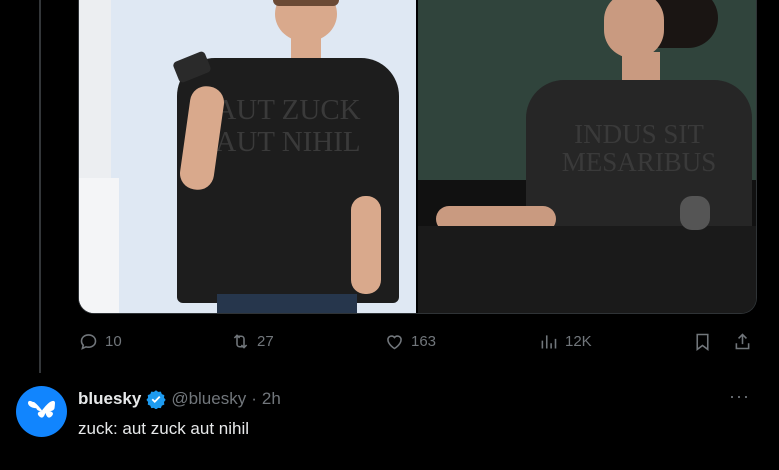 The width and height of the screenshot is (779, 470). Describe the element at coordinates (306, 3) in the screenshot. I see `person-hair` at that location.